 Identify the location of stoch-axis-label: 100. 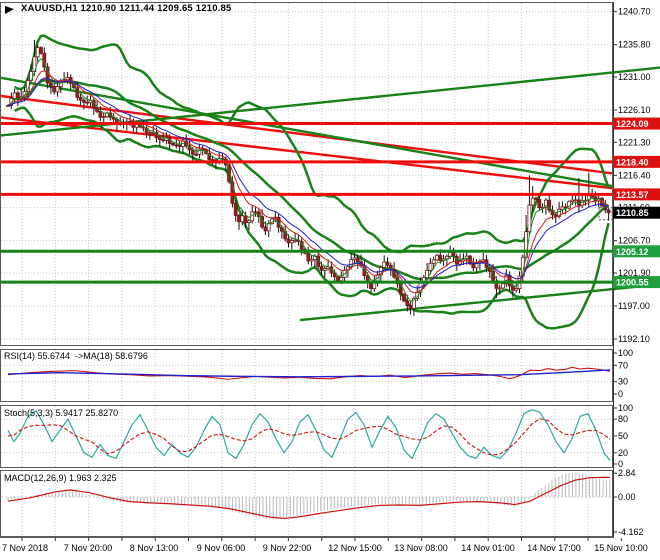
(625, 408).